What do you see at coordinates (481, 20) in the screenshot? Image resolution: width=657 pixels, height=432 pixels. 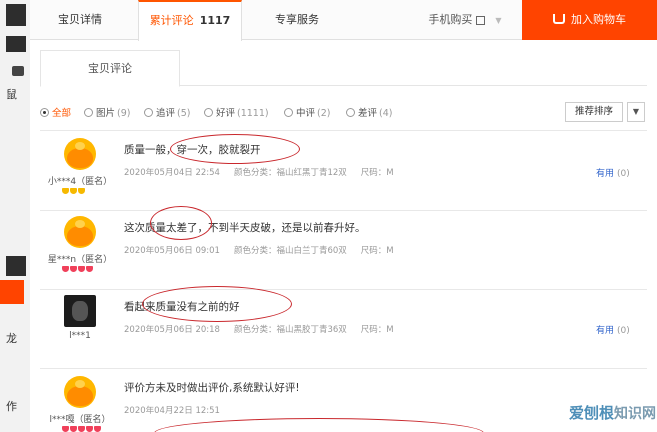 I see `qr-code-icon` at bounding box center [481, 20].